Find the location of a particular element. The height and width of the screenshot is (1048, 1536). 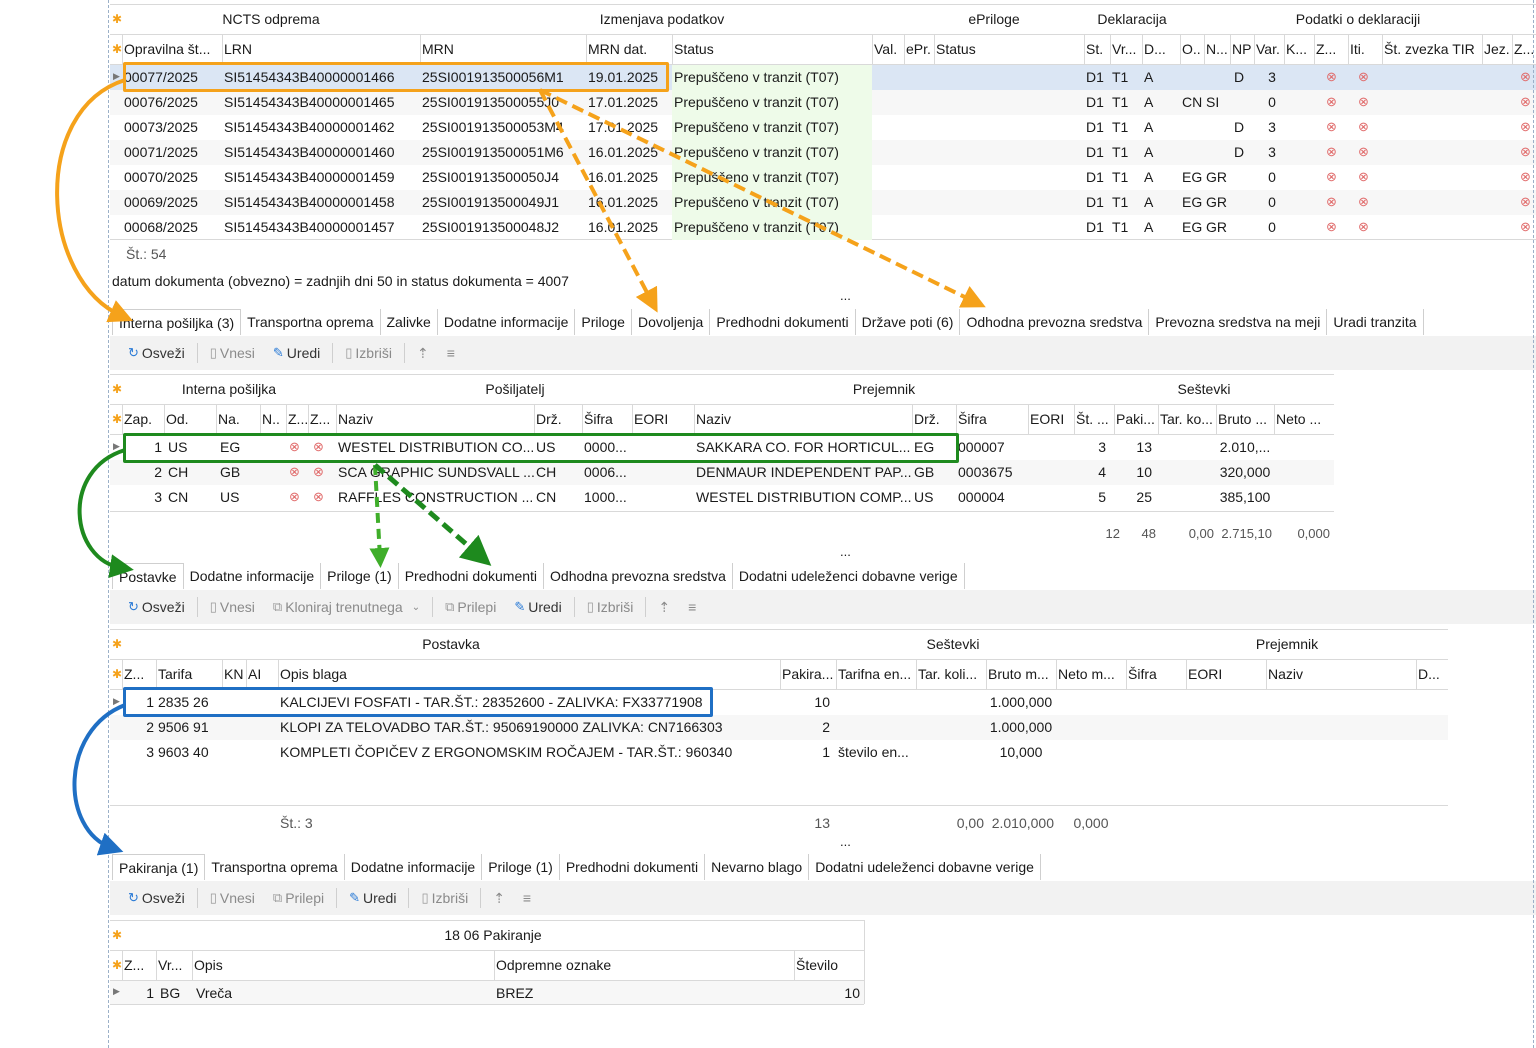

arrow-green-to-predhodni-dokumenti is located at coordinates (432, 514).